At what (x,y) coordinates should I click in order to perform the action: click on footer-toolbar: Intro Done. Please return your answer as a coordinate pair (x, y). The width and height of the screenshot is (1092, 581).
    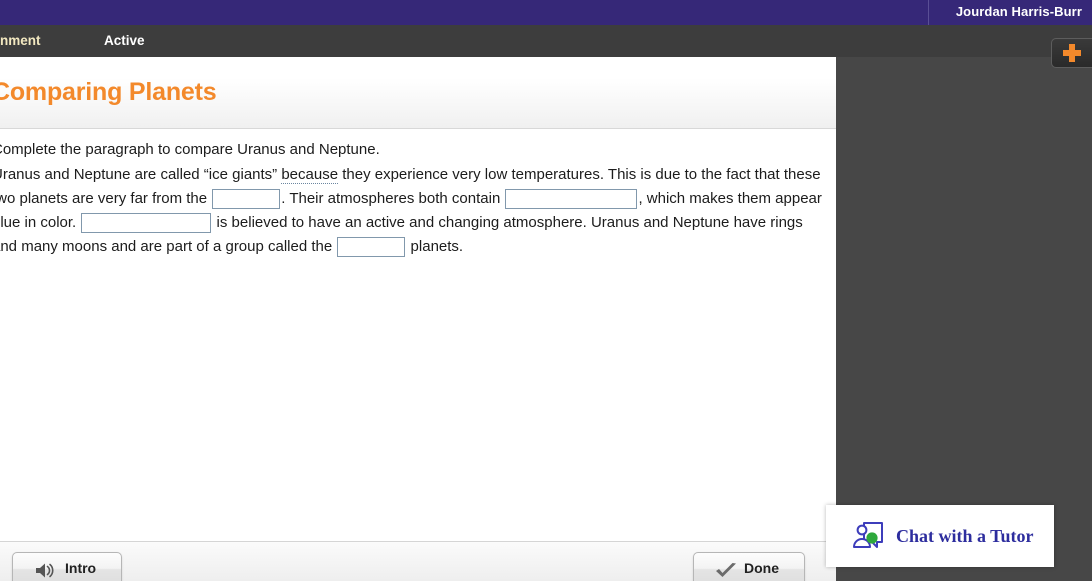
    Looking at the image, I should click on (418, 561).